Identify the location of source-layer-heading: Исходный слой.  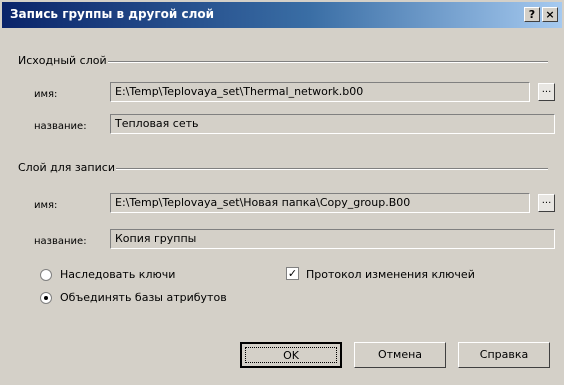
(62, 60).